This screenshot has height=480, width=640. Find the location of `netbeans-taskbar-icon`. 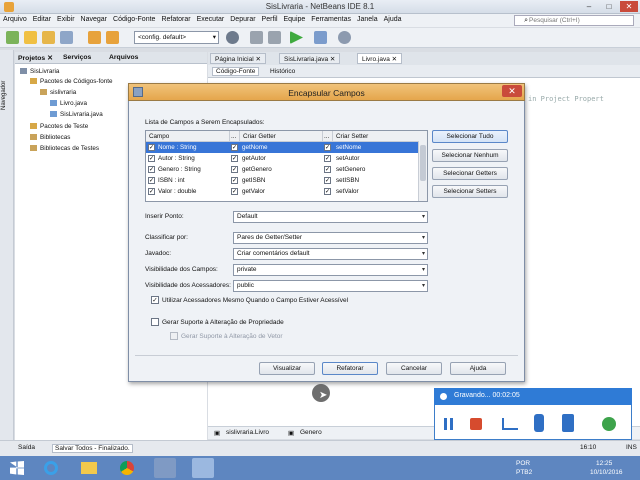

netbeans-taskbar-icon is located at coordinates (203, 468).